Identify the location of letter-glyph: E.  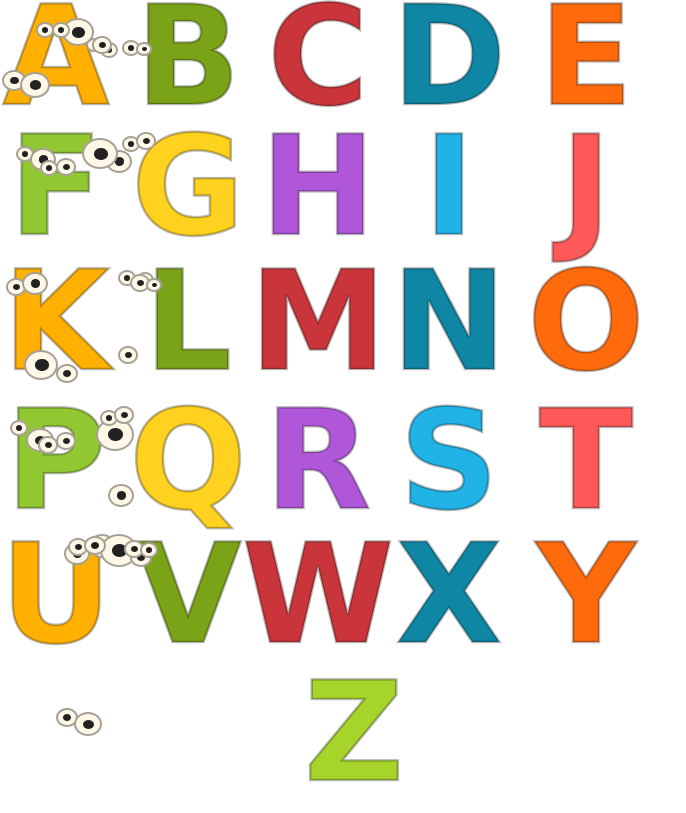
(586, 68).